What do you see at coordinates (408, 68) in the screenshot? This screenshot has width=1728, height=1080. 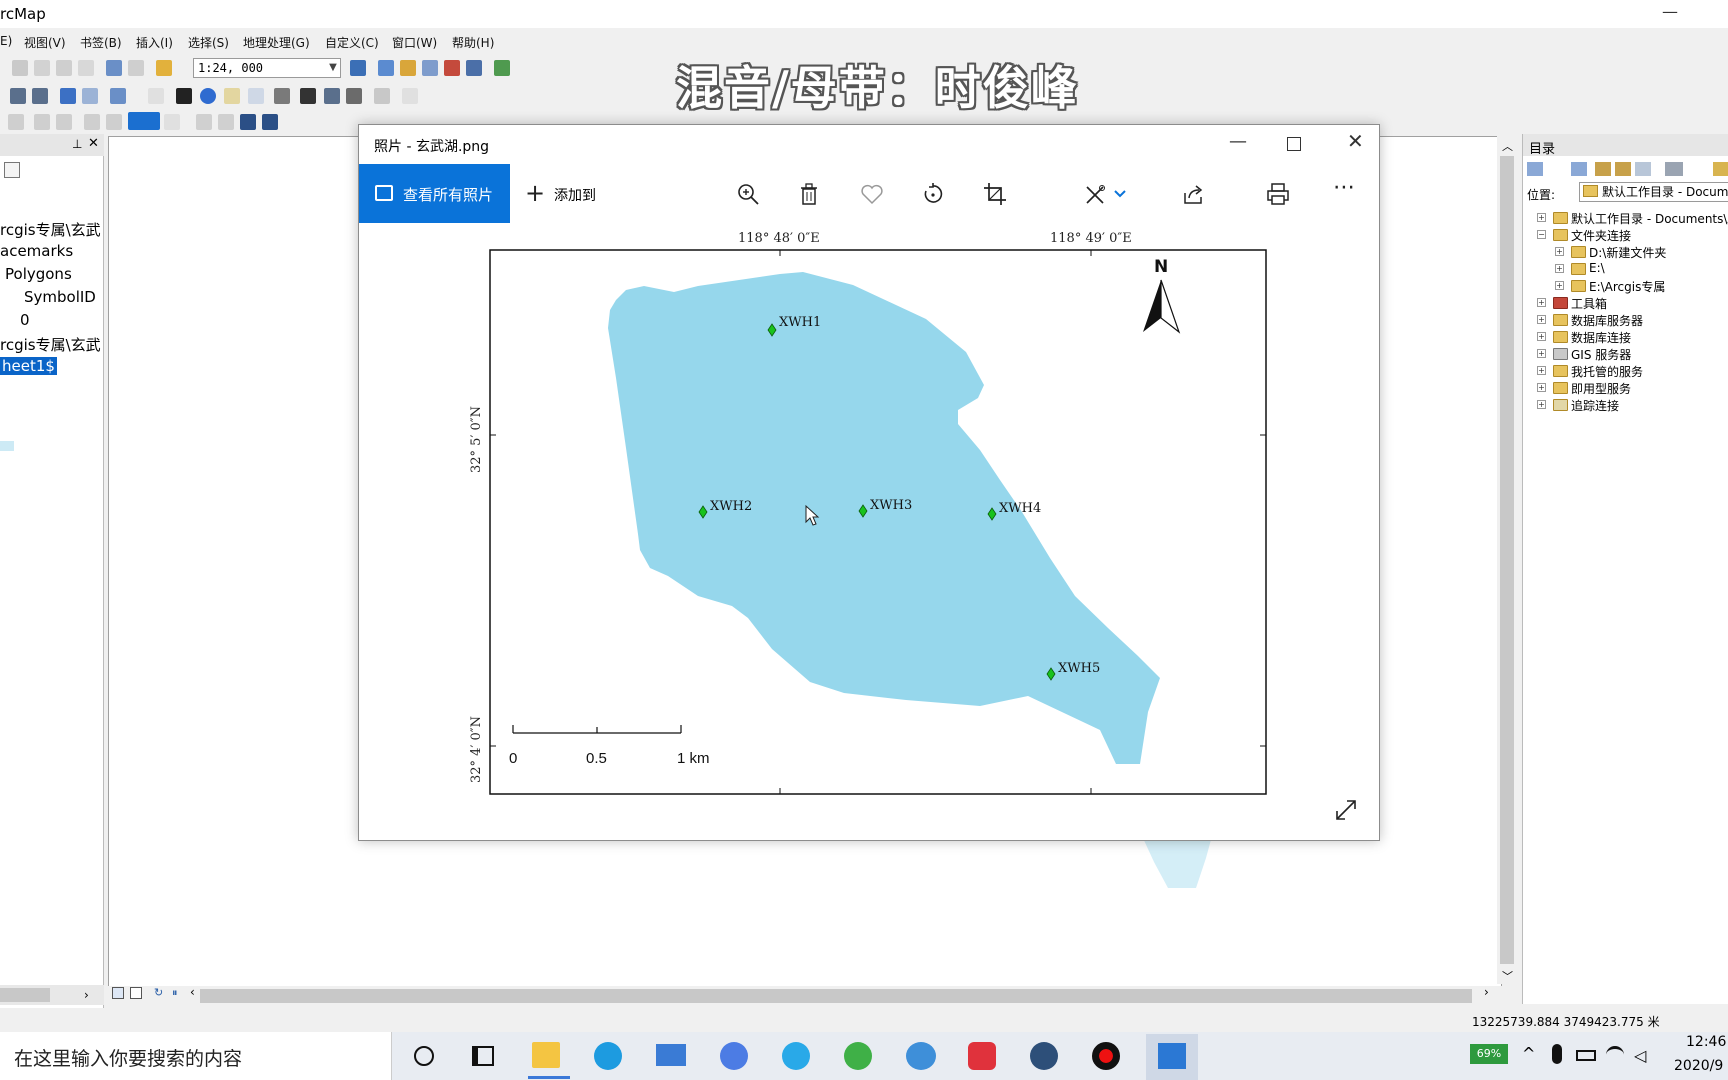 I see `catalog-icon` at bounding box center [408, 68].